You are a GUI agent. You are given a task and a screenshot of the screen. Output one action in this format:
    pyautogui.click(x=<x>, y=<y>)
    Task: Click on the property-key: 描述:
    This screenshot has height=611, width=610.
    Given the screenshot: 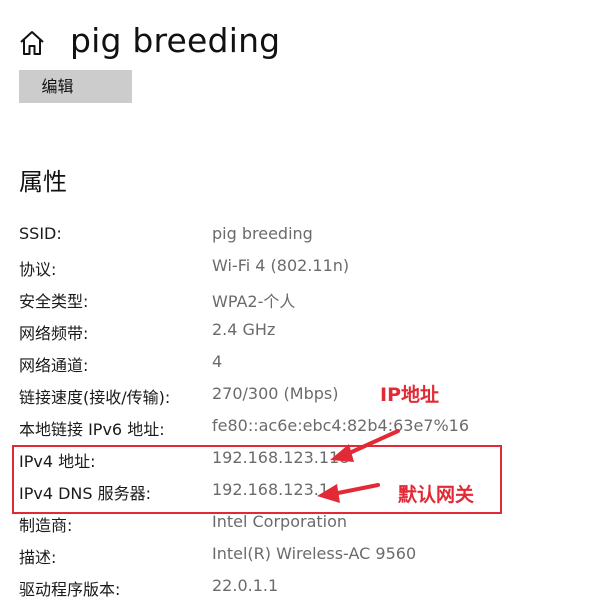 What is the action you would take?
    pyautogui.click(x=38, y=557)
    